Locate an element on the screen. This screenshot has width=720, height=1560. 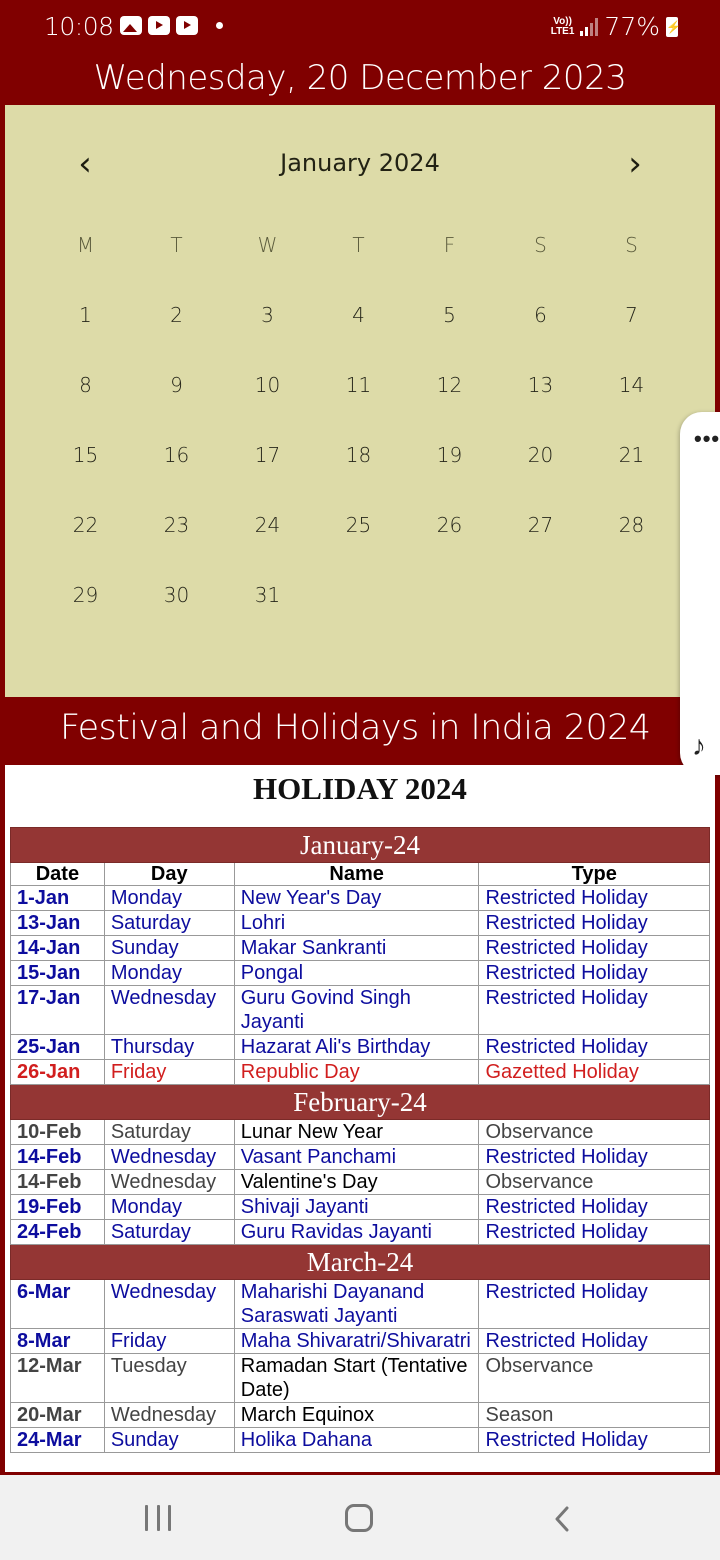
calendar-day: 15 is located at coordinates (85, 455).